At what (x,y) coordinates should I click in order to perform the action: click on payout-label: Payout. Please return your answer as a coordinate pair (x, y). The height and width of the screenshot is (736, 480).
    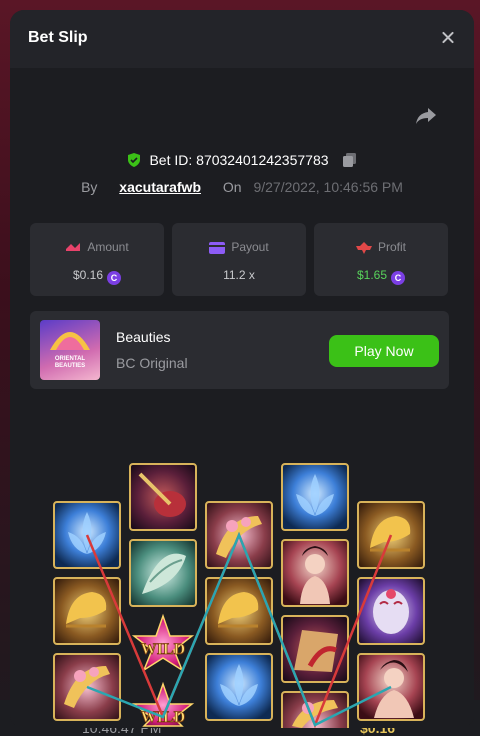
    Looking at the image, I should click on (250, 247).